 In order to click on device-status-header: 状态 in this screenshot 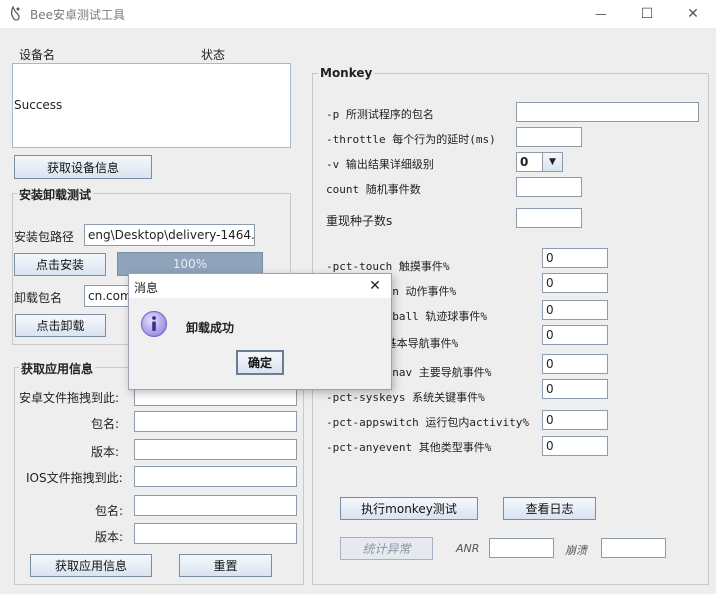, I will do `click(213, 55)`.